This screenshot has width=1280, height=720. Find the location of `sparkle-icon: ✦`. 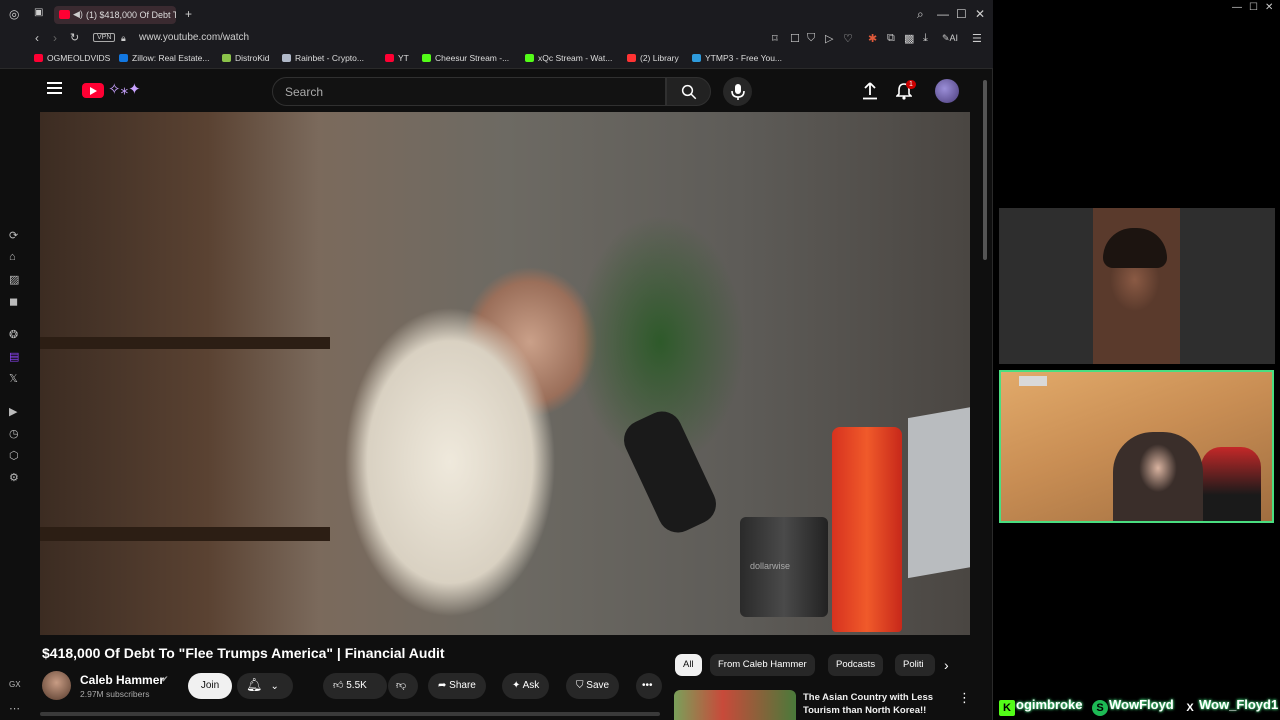

sparkle-icon: ✦ is located at coordinates (516, 685).